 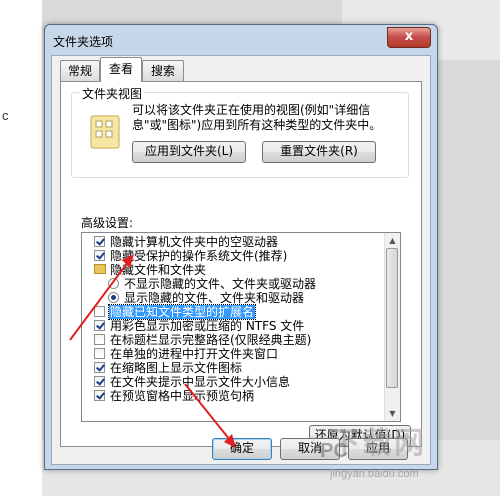 What do you see at coordinates (241, 40) in the screenshot?
I see `title-bar: 文件夹选项 x` at bounding box center [241, 40].